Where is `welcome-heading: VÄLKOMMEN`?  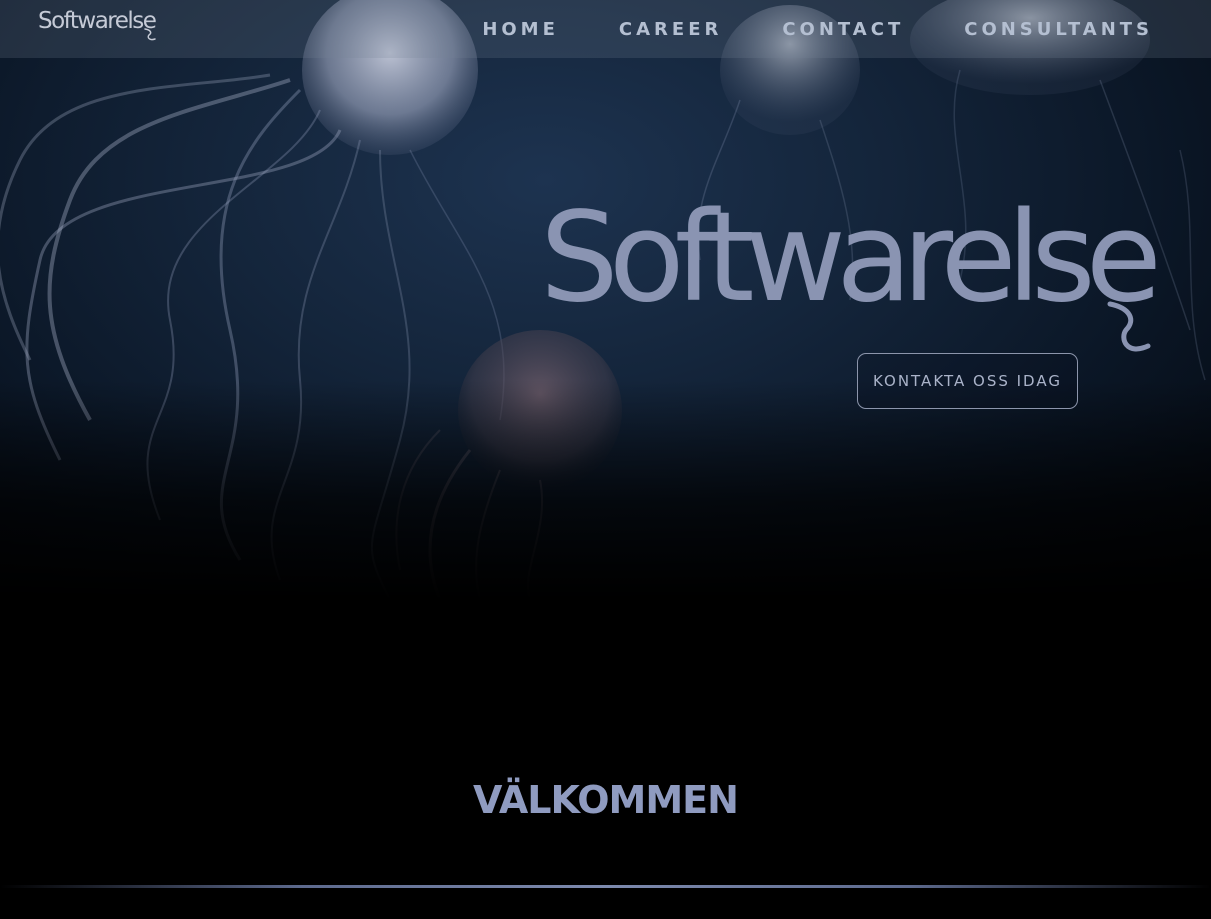 welcome-heading: VÄLKOMMEN is located at coordinates (606, 800).